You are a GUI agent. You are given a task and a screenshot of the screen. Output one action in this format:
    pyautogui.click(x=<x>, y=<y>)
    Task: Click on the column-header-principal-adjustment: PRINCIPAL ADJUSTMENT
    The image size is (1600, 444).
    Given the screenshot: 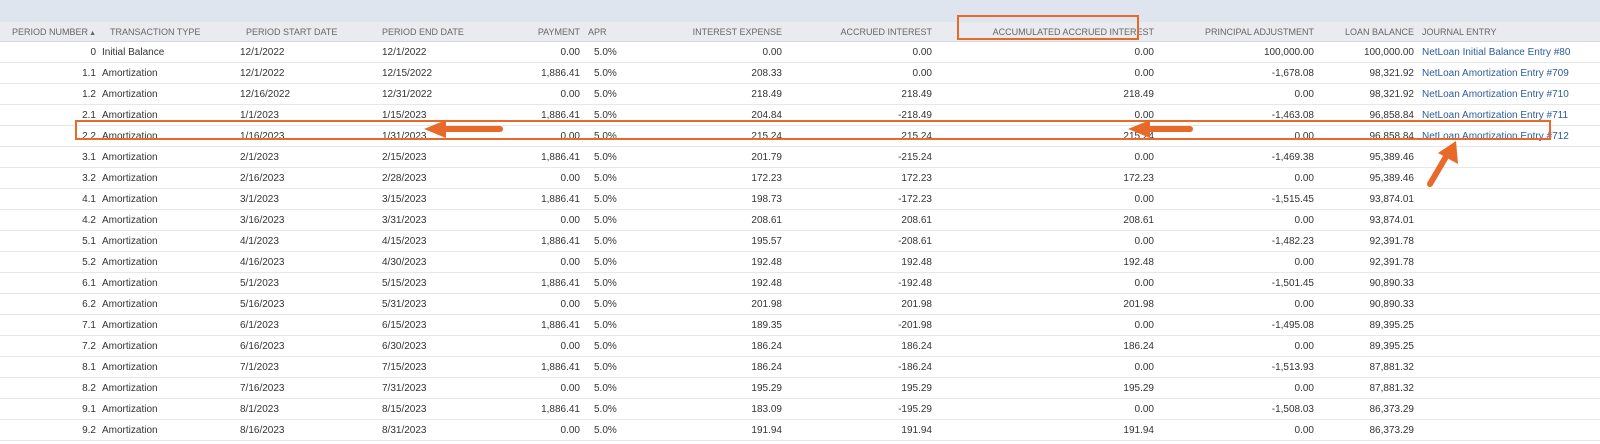 What is the action you would take?
    pyautogui.click(x=1238, y=32)
    